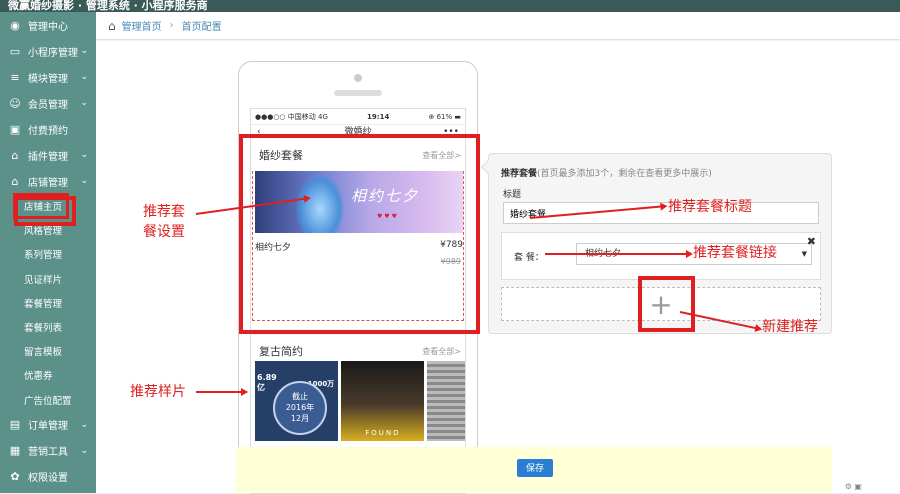 The image size is (900, 494). What do you see at coordinates (519, 174) in the screenshot?
I see `panel-heading-title: 推荐套餐` at bounding box center [519, 174].